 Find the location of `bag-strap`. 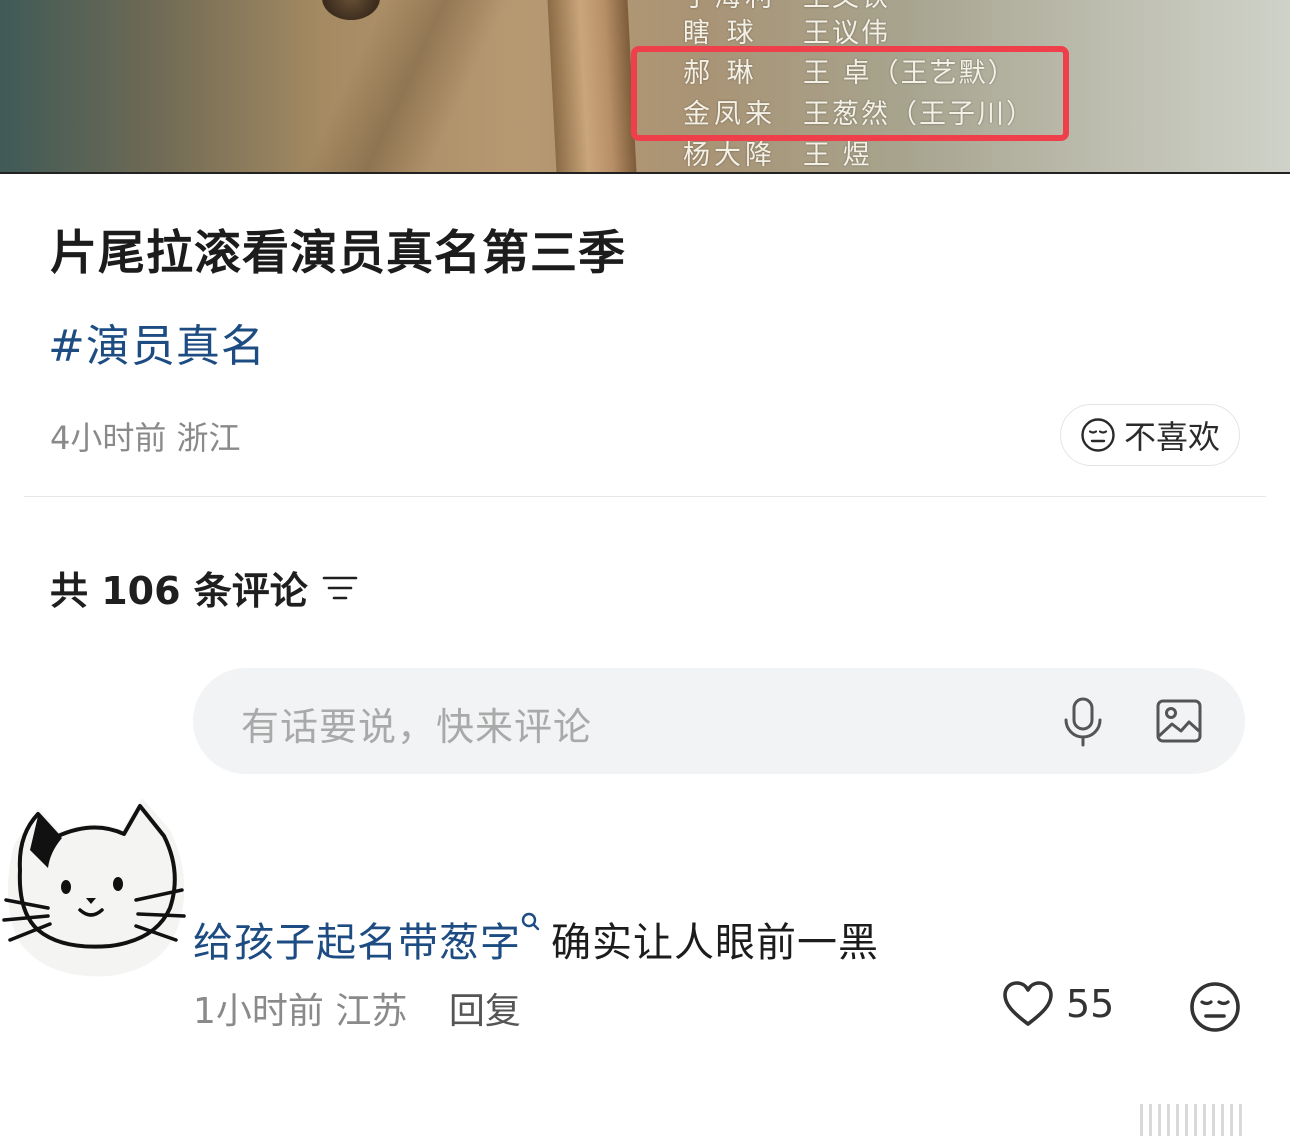

bag-strap is located at coordinates (592, 86).